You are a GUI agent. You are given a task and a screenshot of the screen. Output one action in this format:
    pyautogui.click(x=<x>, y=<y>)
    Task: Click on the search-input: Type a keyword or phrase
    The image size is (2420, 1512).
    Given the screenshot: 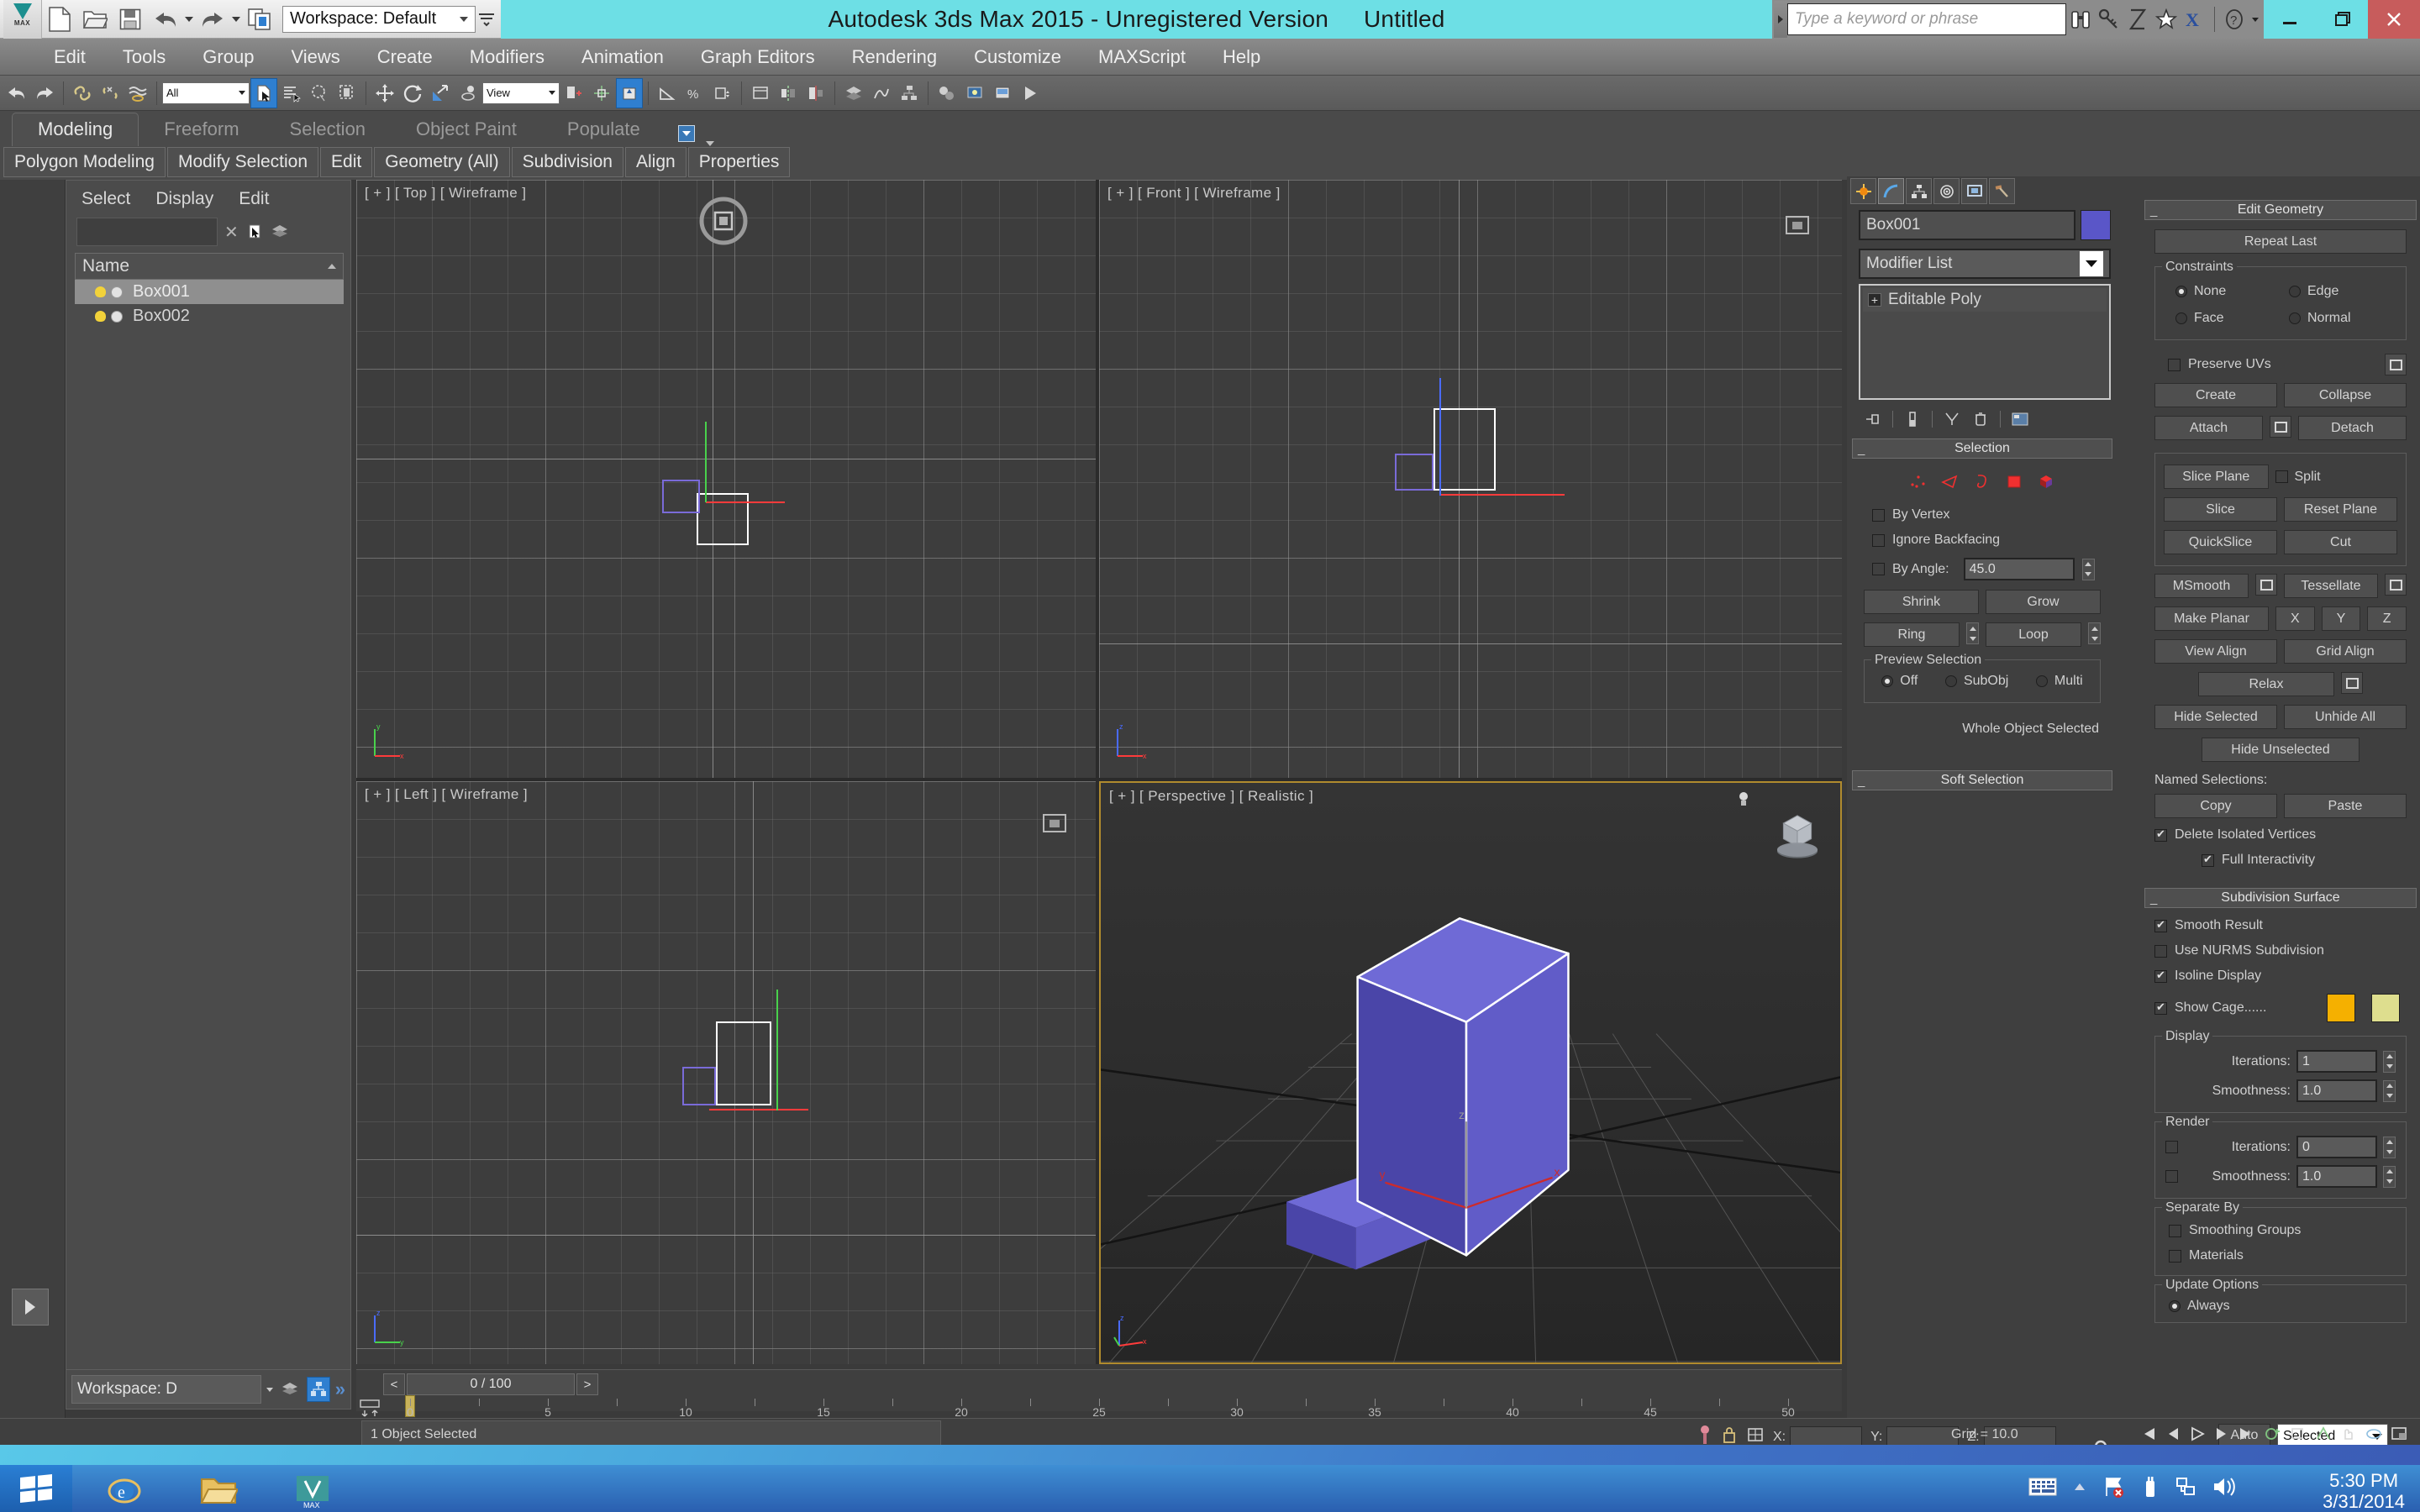 What is the action you would take?
    pyautogui.click(x=1926, y=19)
    